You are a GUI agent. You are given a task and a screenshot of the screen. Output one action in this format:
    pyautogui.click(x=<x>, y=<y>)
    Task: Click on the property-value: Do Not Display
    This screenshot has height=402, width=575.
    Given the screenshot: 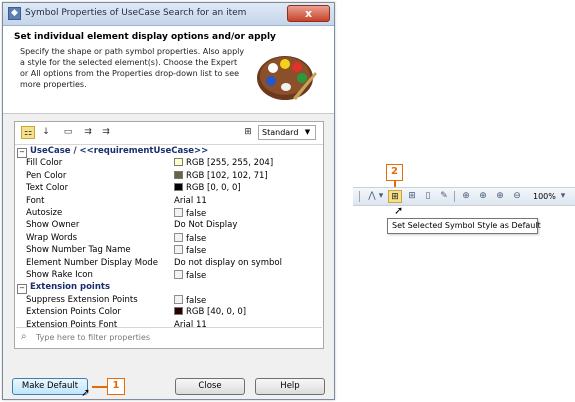 What is the action you would take?
    pyautogui.click(x=205, y=225)
    